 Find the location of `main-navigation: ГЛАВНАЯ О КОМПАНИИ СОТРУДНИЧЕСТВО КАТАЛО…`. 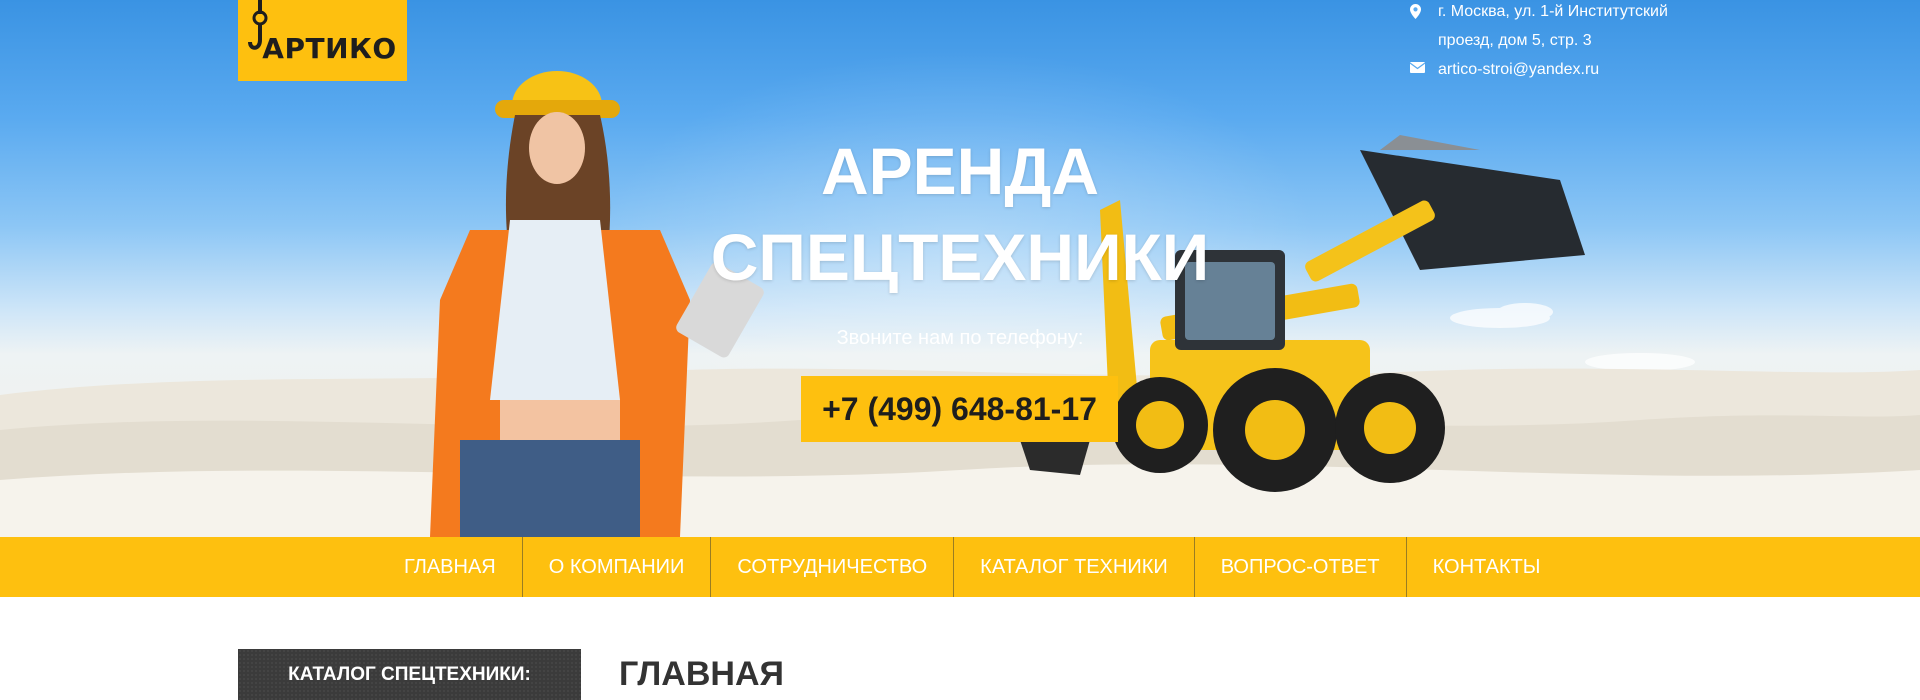

main-navigation: ГЛАВНАЯ О КОМПАНИИ СОТРУДНИЧЕСТВО КАТАЛО… is located at coordinates (960, 567).